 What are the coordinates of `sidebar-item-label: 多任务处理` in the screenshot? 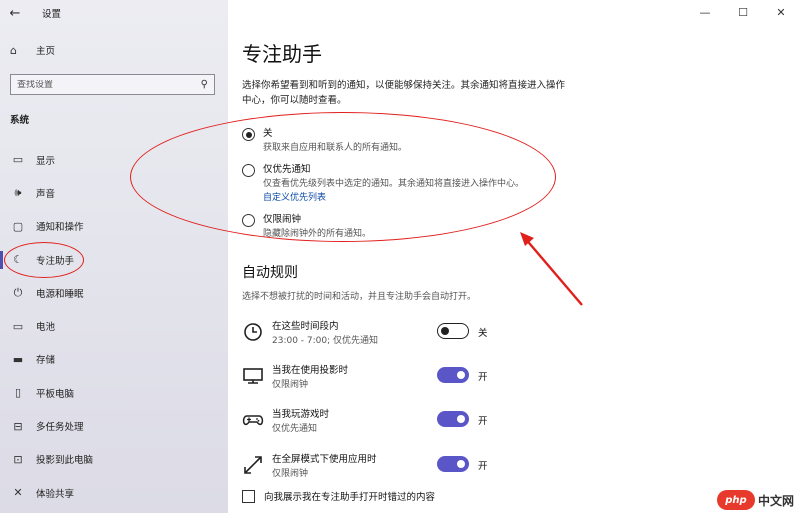 It's located at (60, 428).